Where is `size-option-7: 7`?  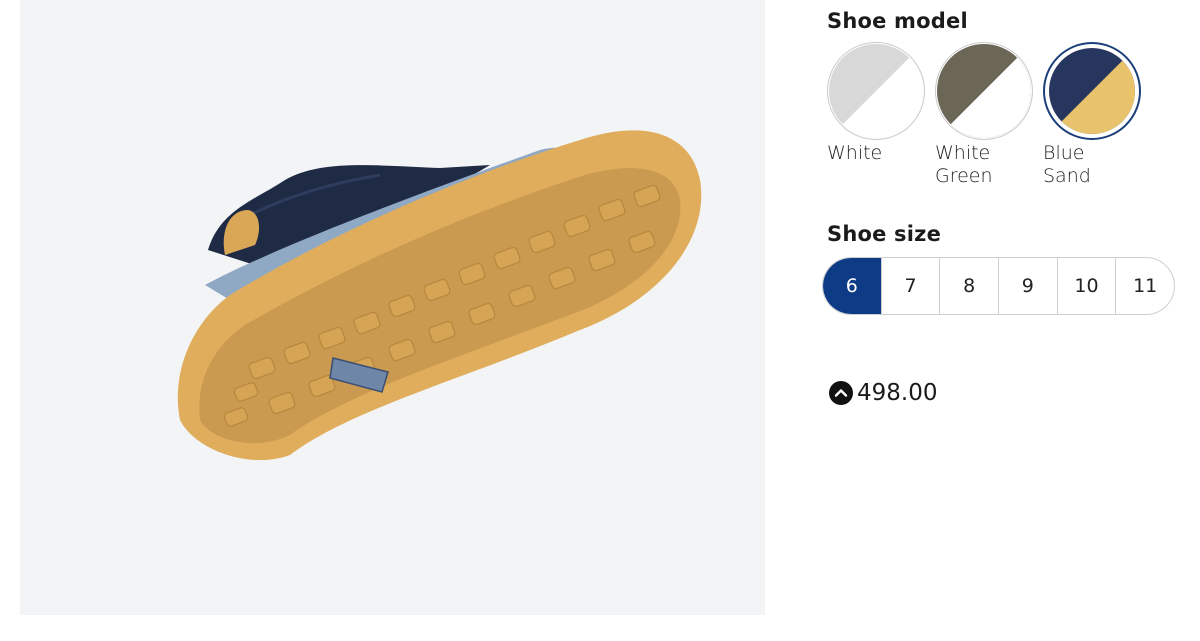
size-option-7: 7 is located at coordinates (910, 286).